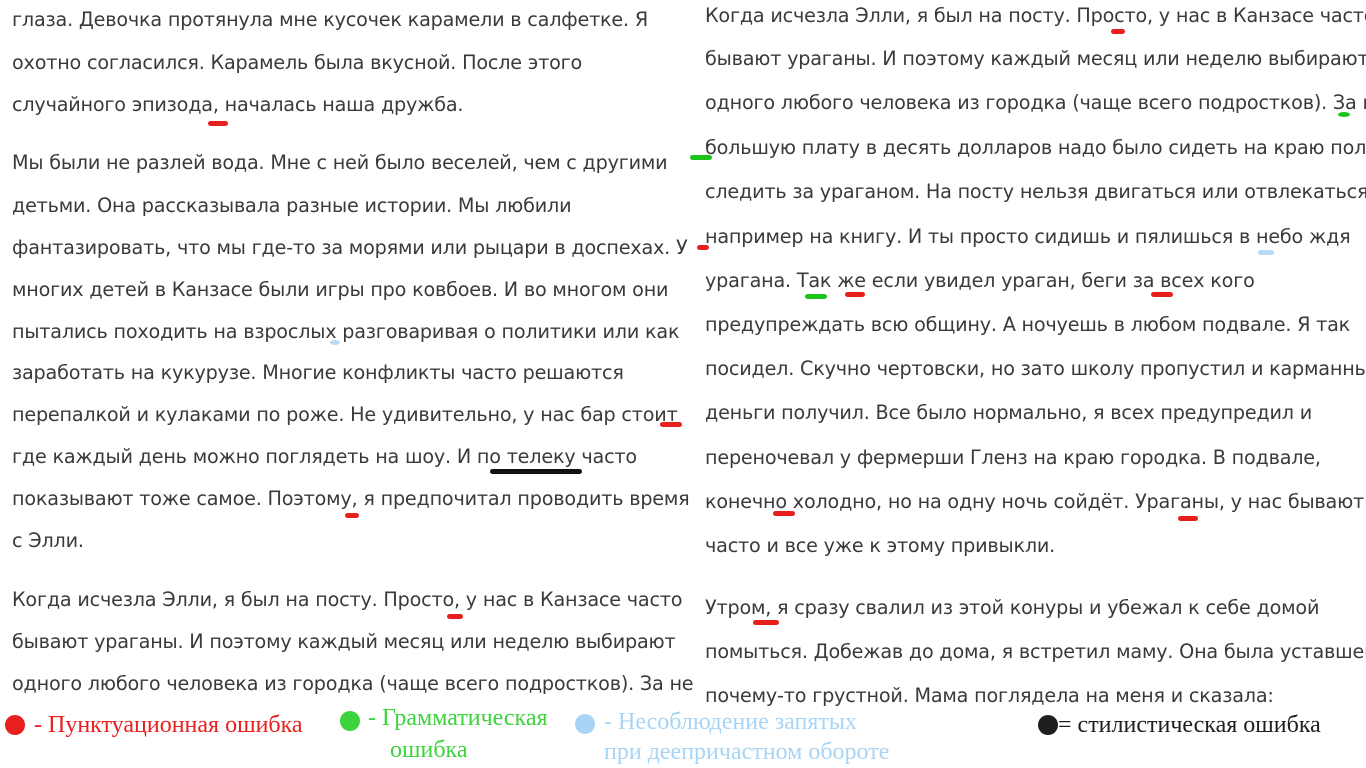 The image size is (1366, 768). Describe the element at coordinates (747, 752) in the screenshot. I see `legend-participle-label-cont: при деепричастном обороте` at that location.